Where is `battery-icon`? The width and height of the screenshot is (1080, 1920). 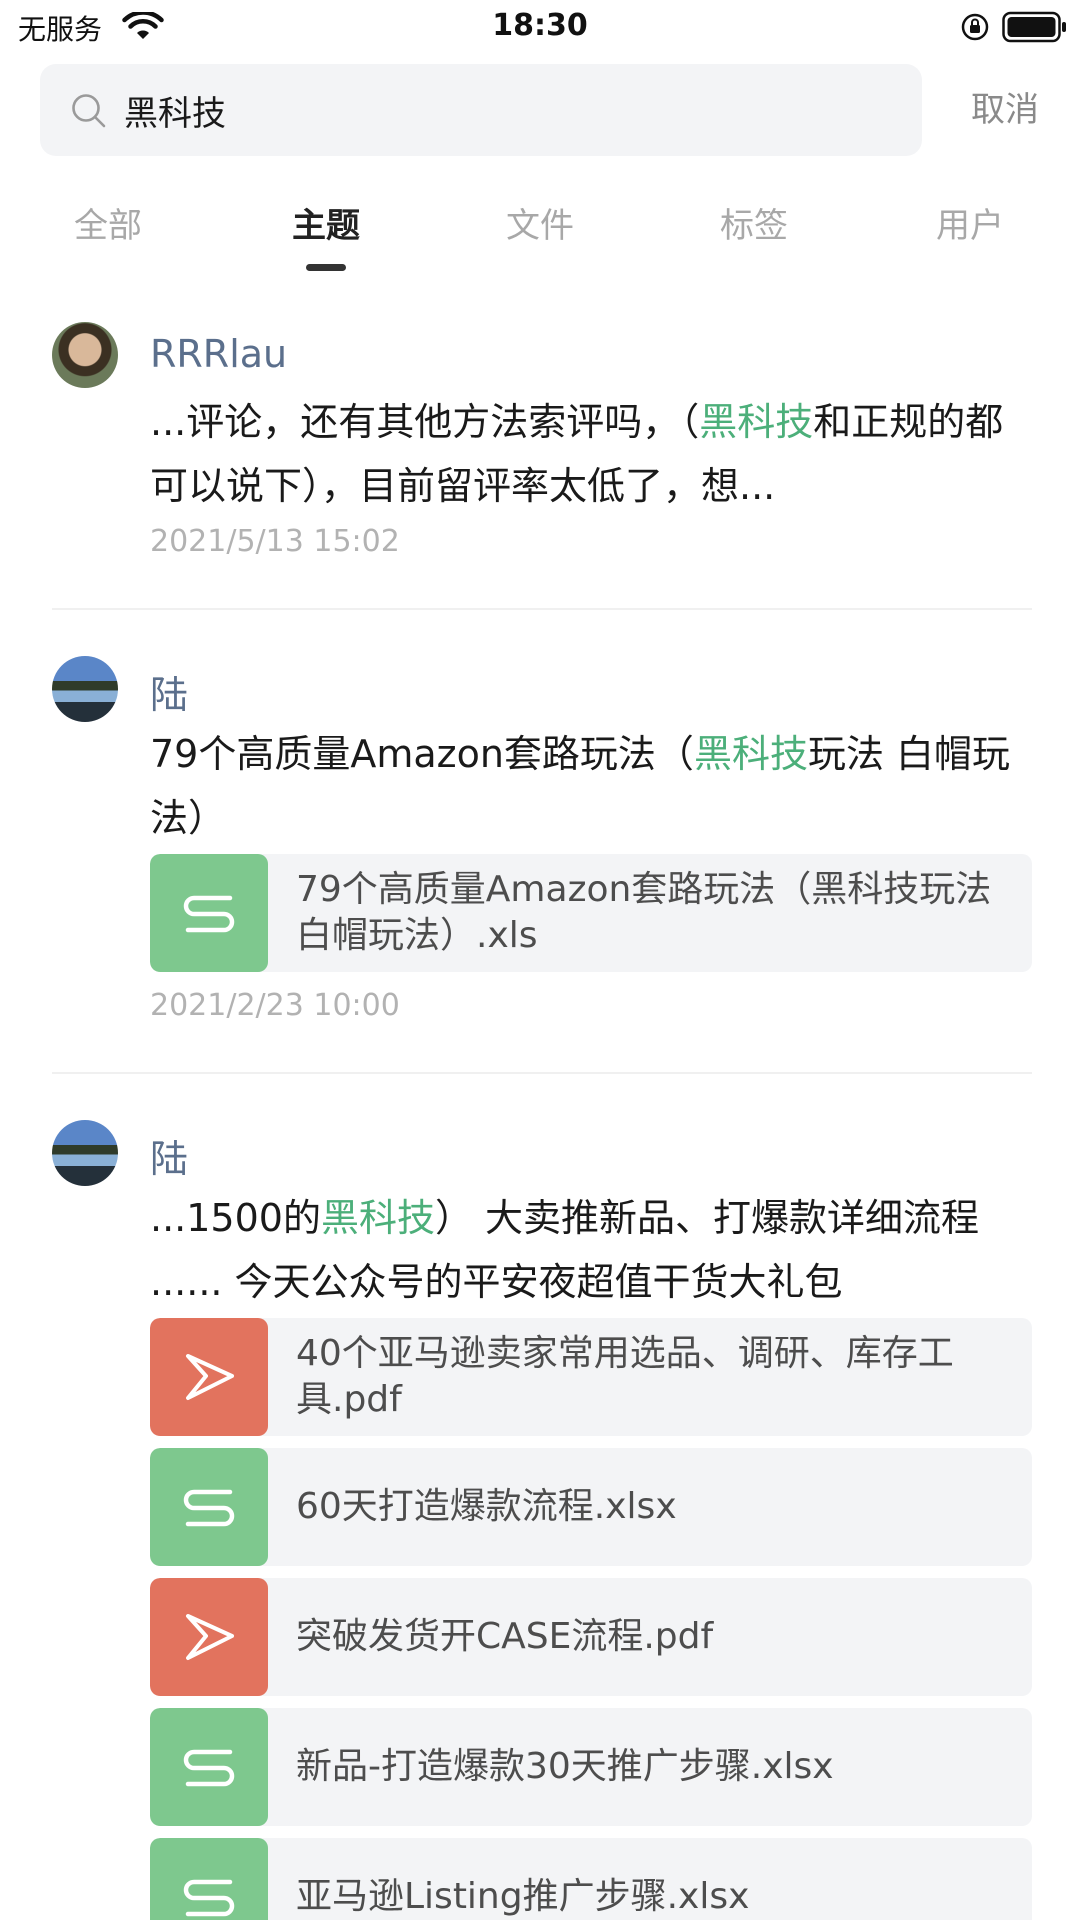 battery-icon is located at coordinates (1034, 27).